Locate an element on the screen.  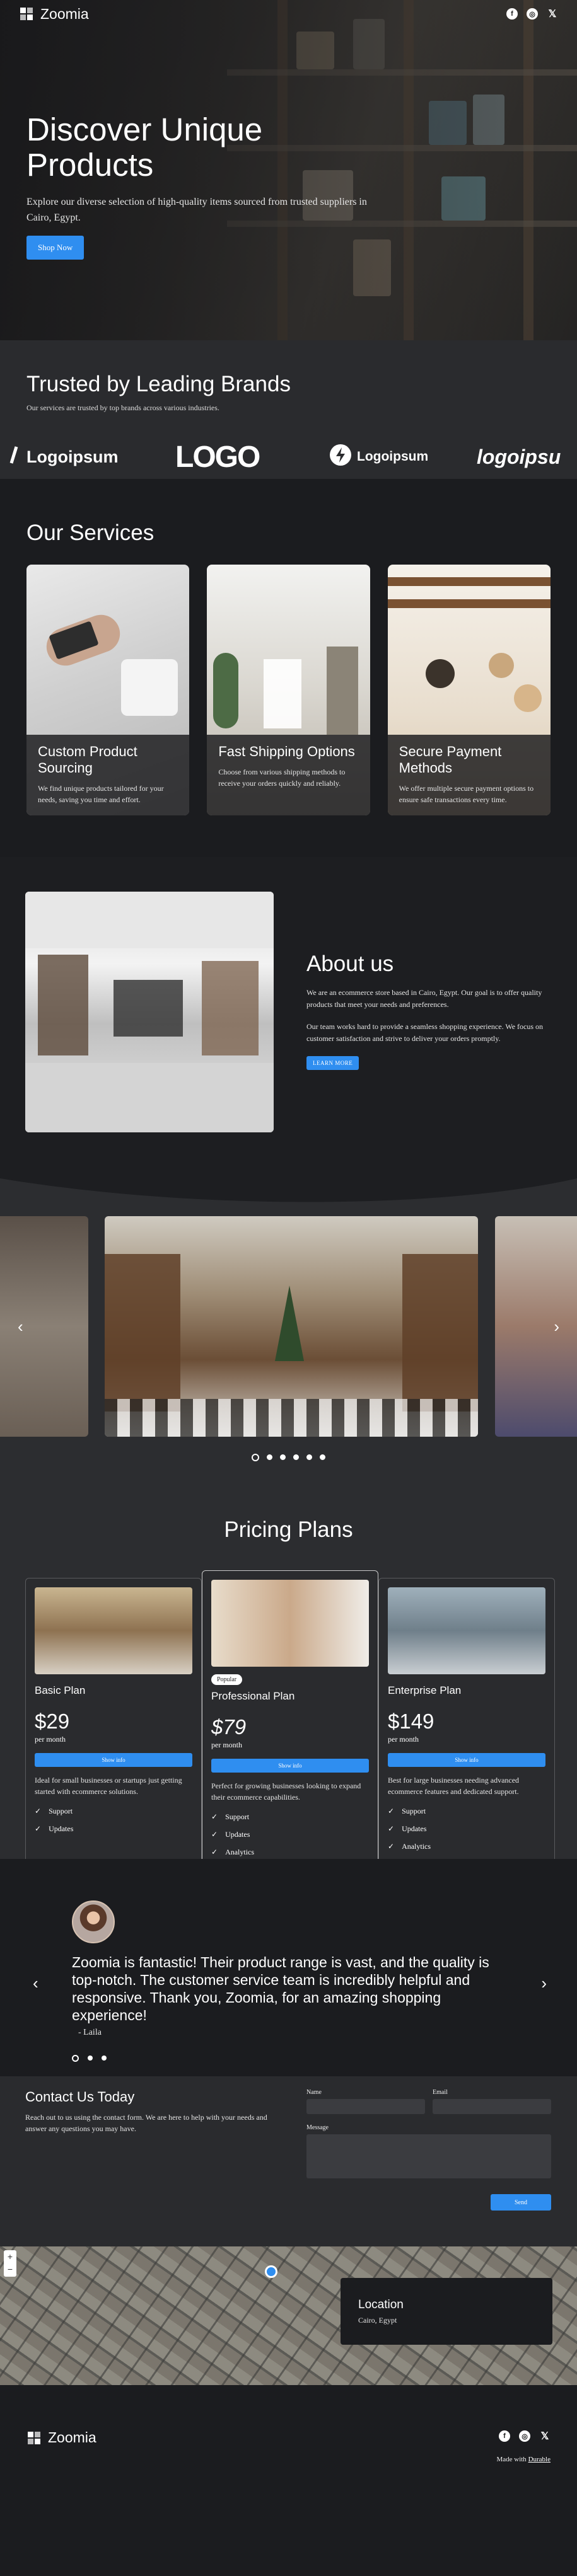
made-with: Made with Durable is located at coordinates (523, 2459).